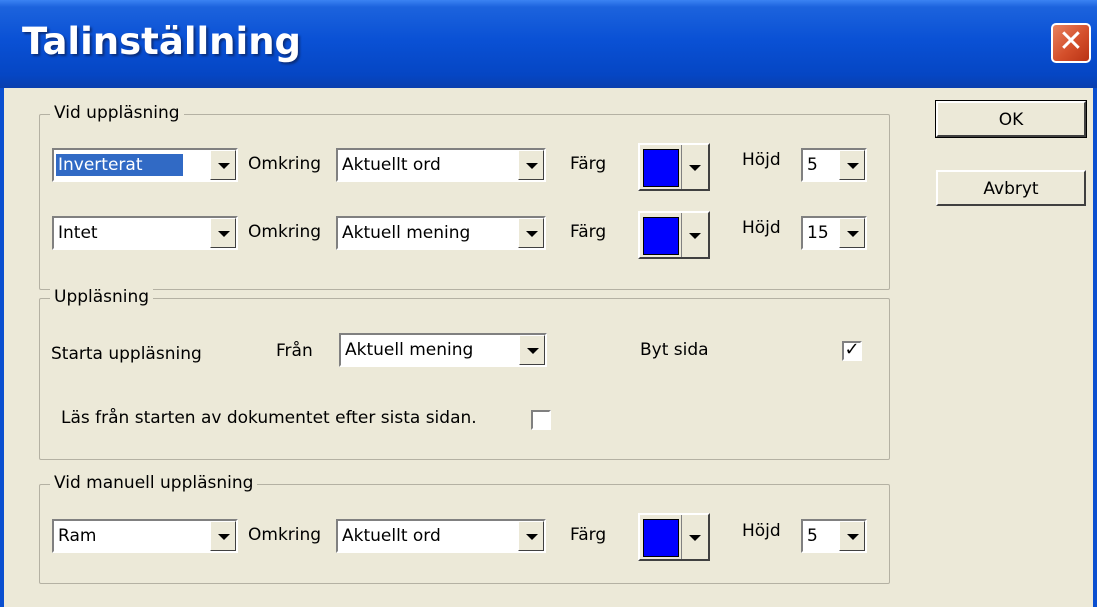 The height and width of the screenshot is (607, 1097). What do you see at coordinates (1011, 119) in the screenshot?
I see `ok-button: OK` at bounding box center [1011, 119].